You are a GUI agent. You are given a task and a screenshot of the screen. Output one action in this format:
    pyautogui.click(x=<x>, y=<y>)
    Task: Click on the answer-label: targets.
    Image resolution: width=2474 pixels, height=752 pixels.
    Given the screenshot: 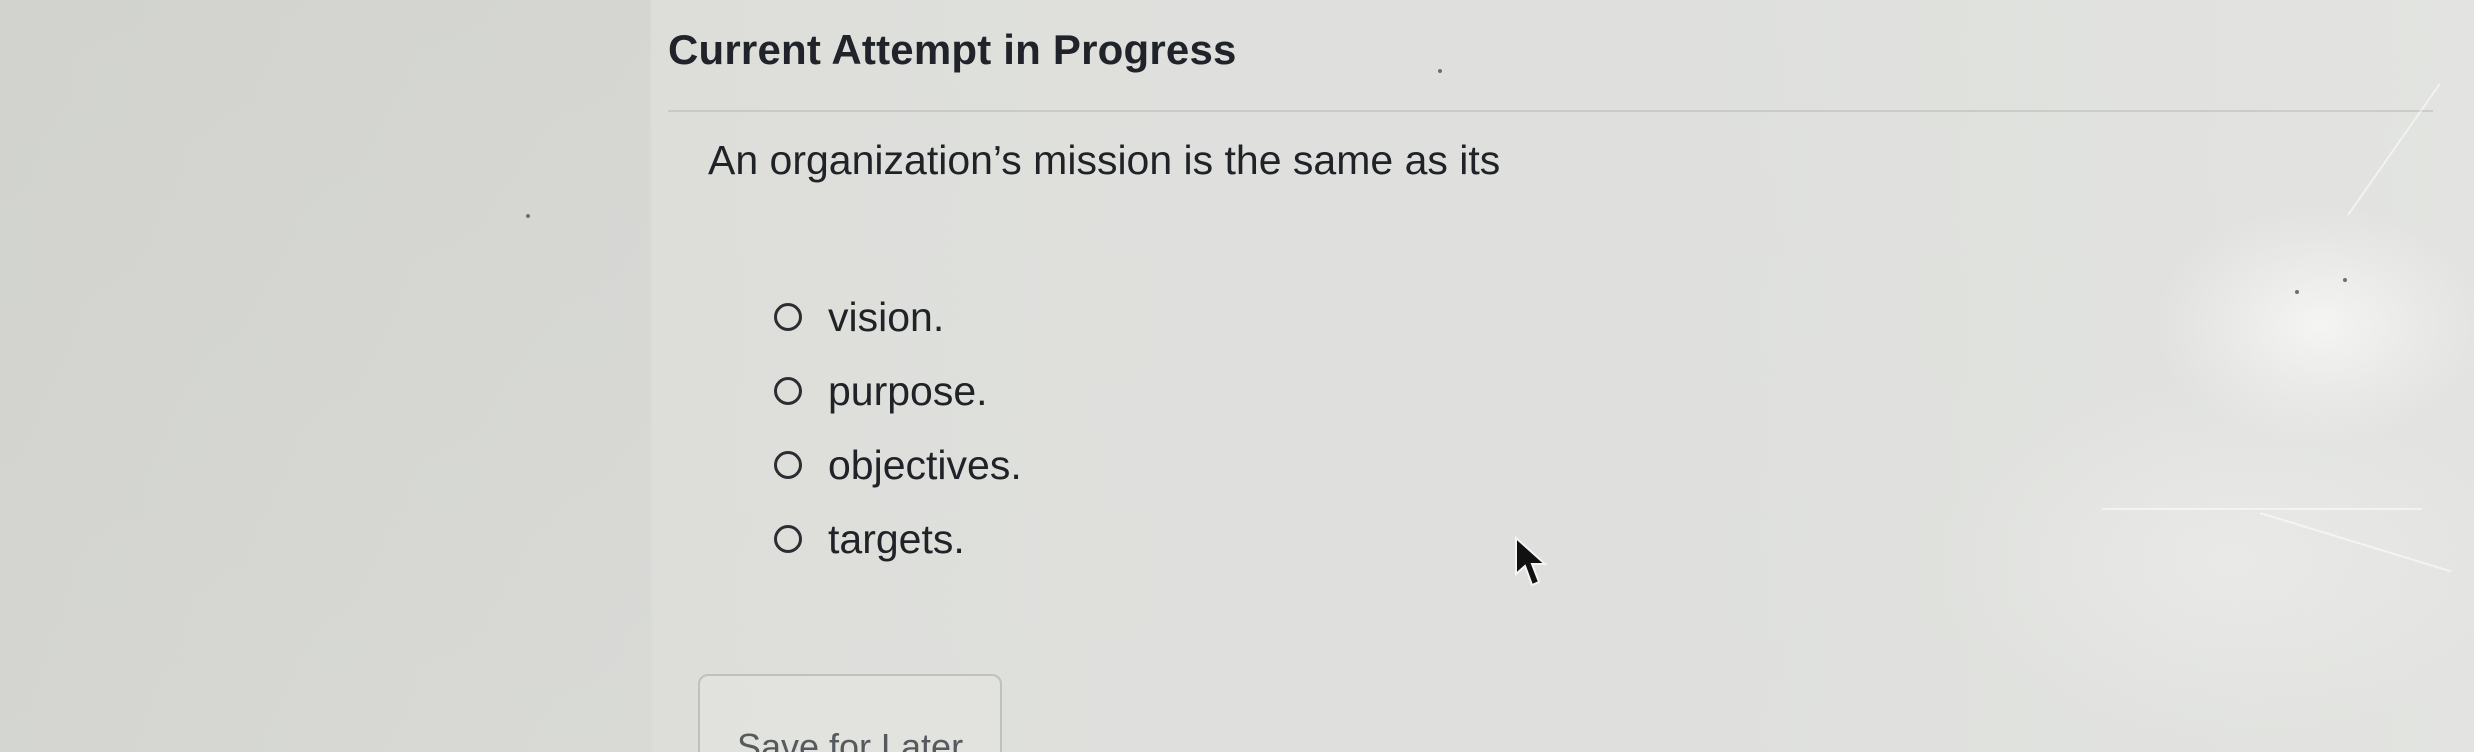 What is the action you would take?
    pyautogui.click(x=896, y=538)
    